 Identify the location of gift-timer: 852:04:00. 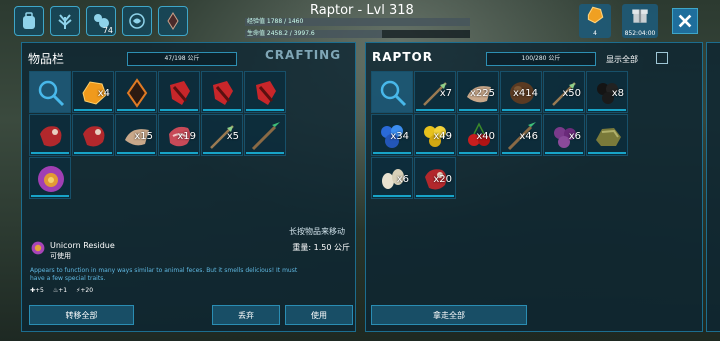
(640, 33).